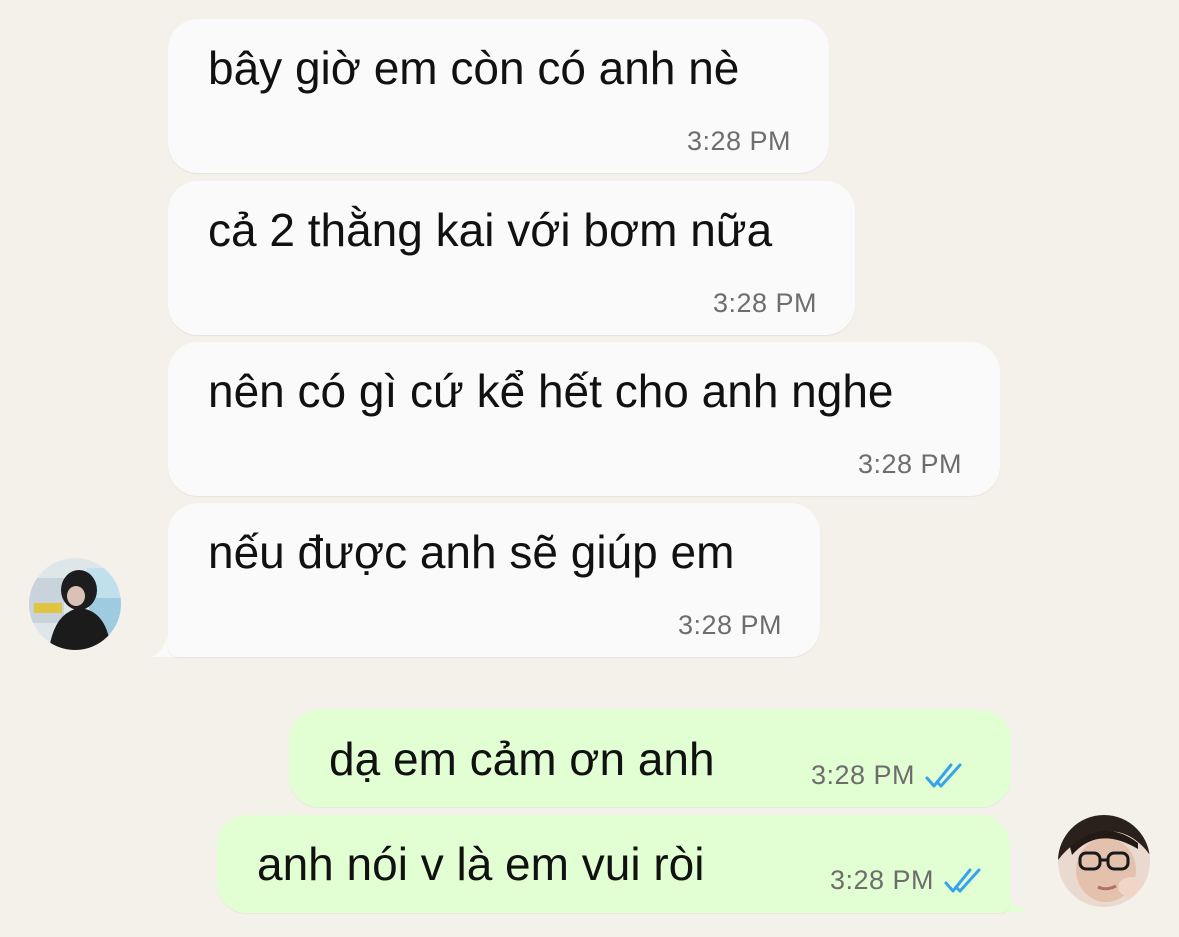 This screenshot has width=1179, height=937. Describe the element at coordinates (522, 759) in the screenshot. I see `message-text: dạ em cảm ơn anh` at that location.